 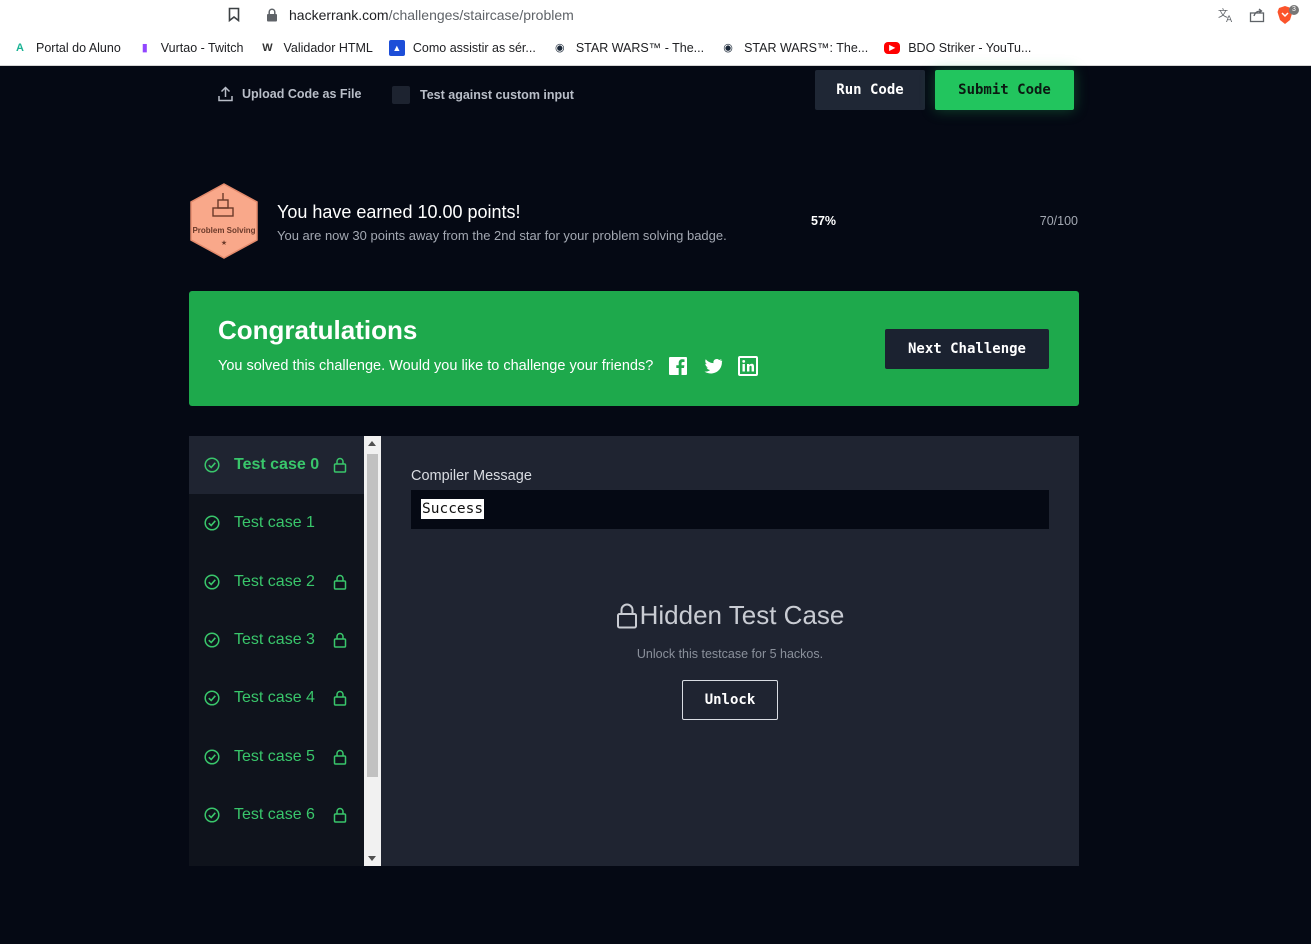 I want to click on w3c-icon: W, so click(x=267, y=47).